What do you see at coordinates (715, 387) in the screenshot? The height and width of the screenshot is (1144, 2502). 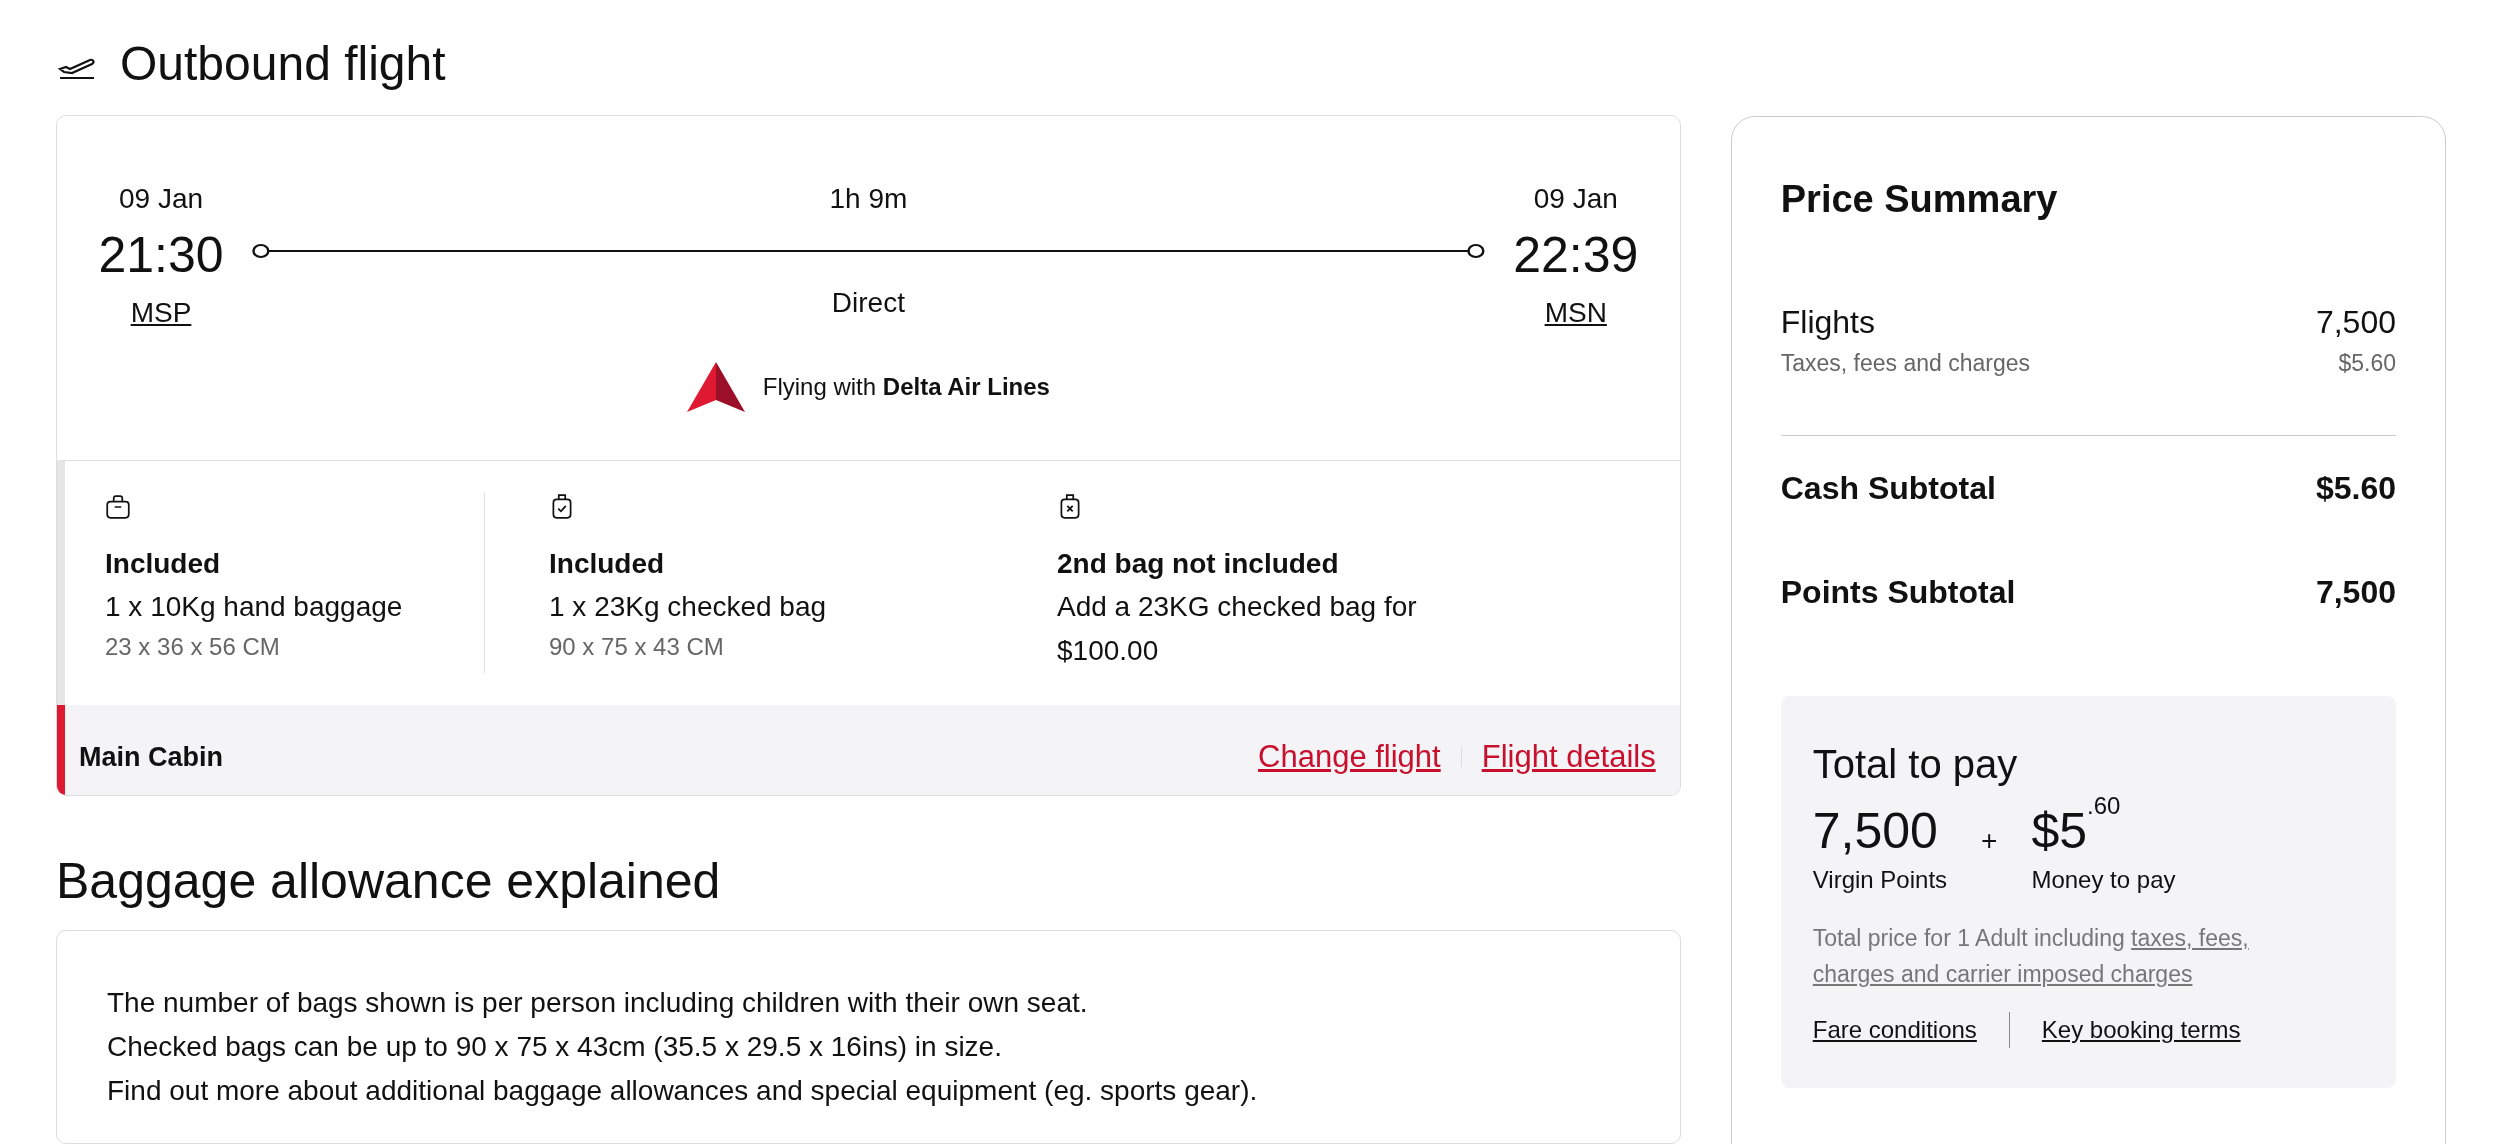 I see `triangle-logo-icon` at bounding box center [715, 387].